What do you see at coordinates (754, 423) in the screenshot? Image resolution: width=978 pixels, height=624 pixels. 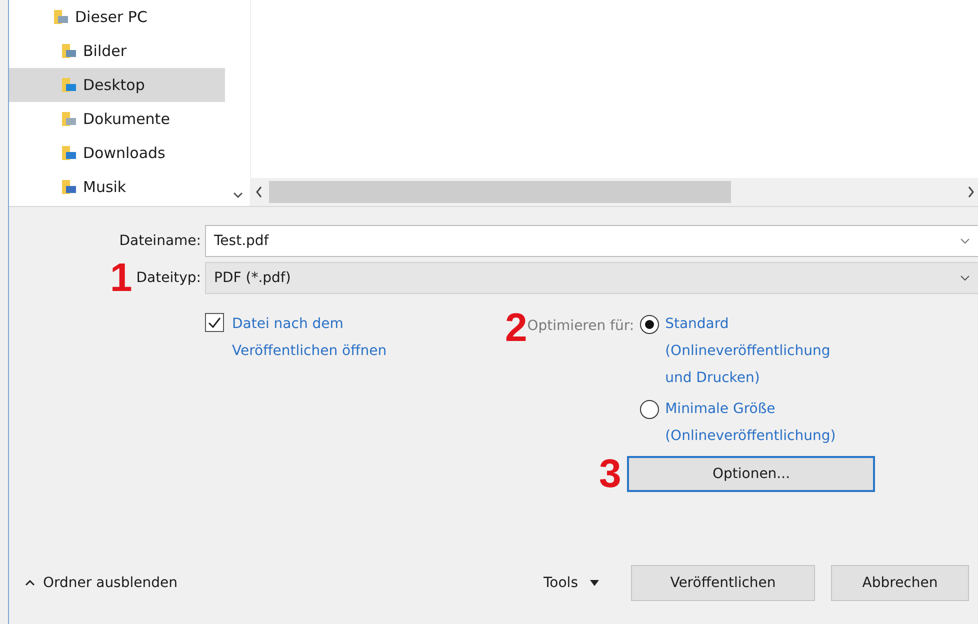 I see `radio-label: Minimale Größe (Onlineveröffentlichung)` at bounding box center [754, 423].